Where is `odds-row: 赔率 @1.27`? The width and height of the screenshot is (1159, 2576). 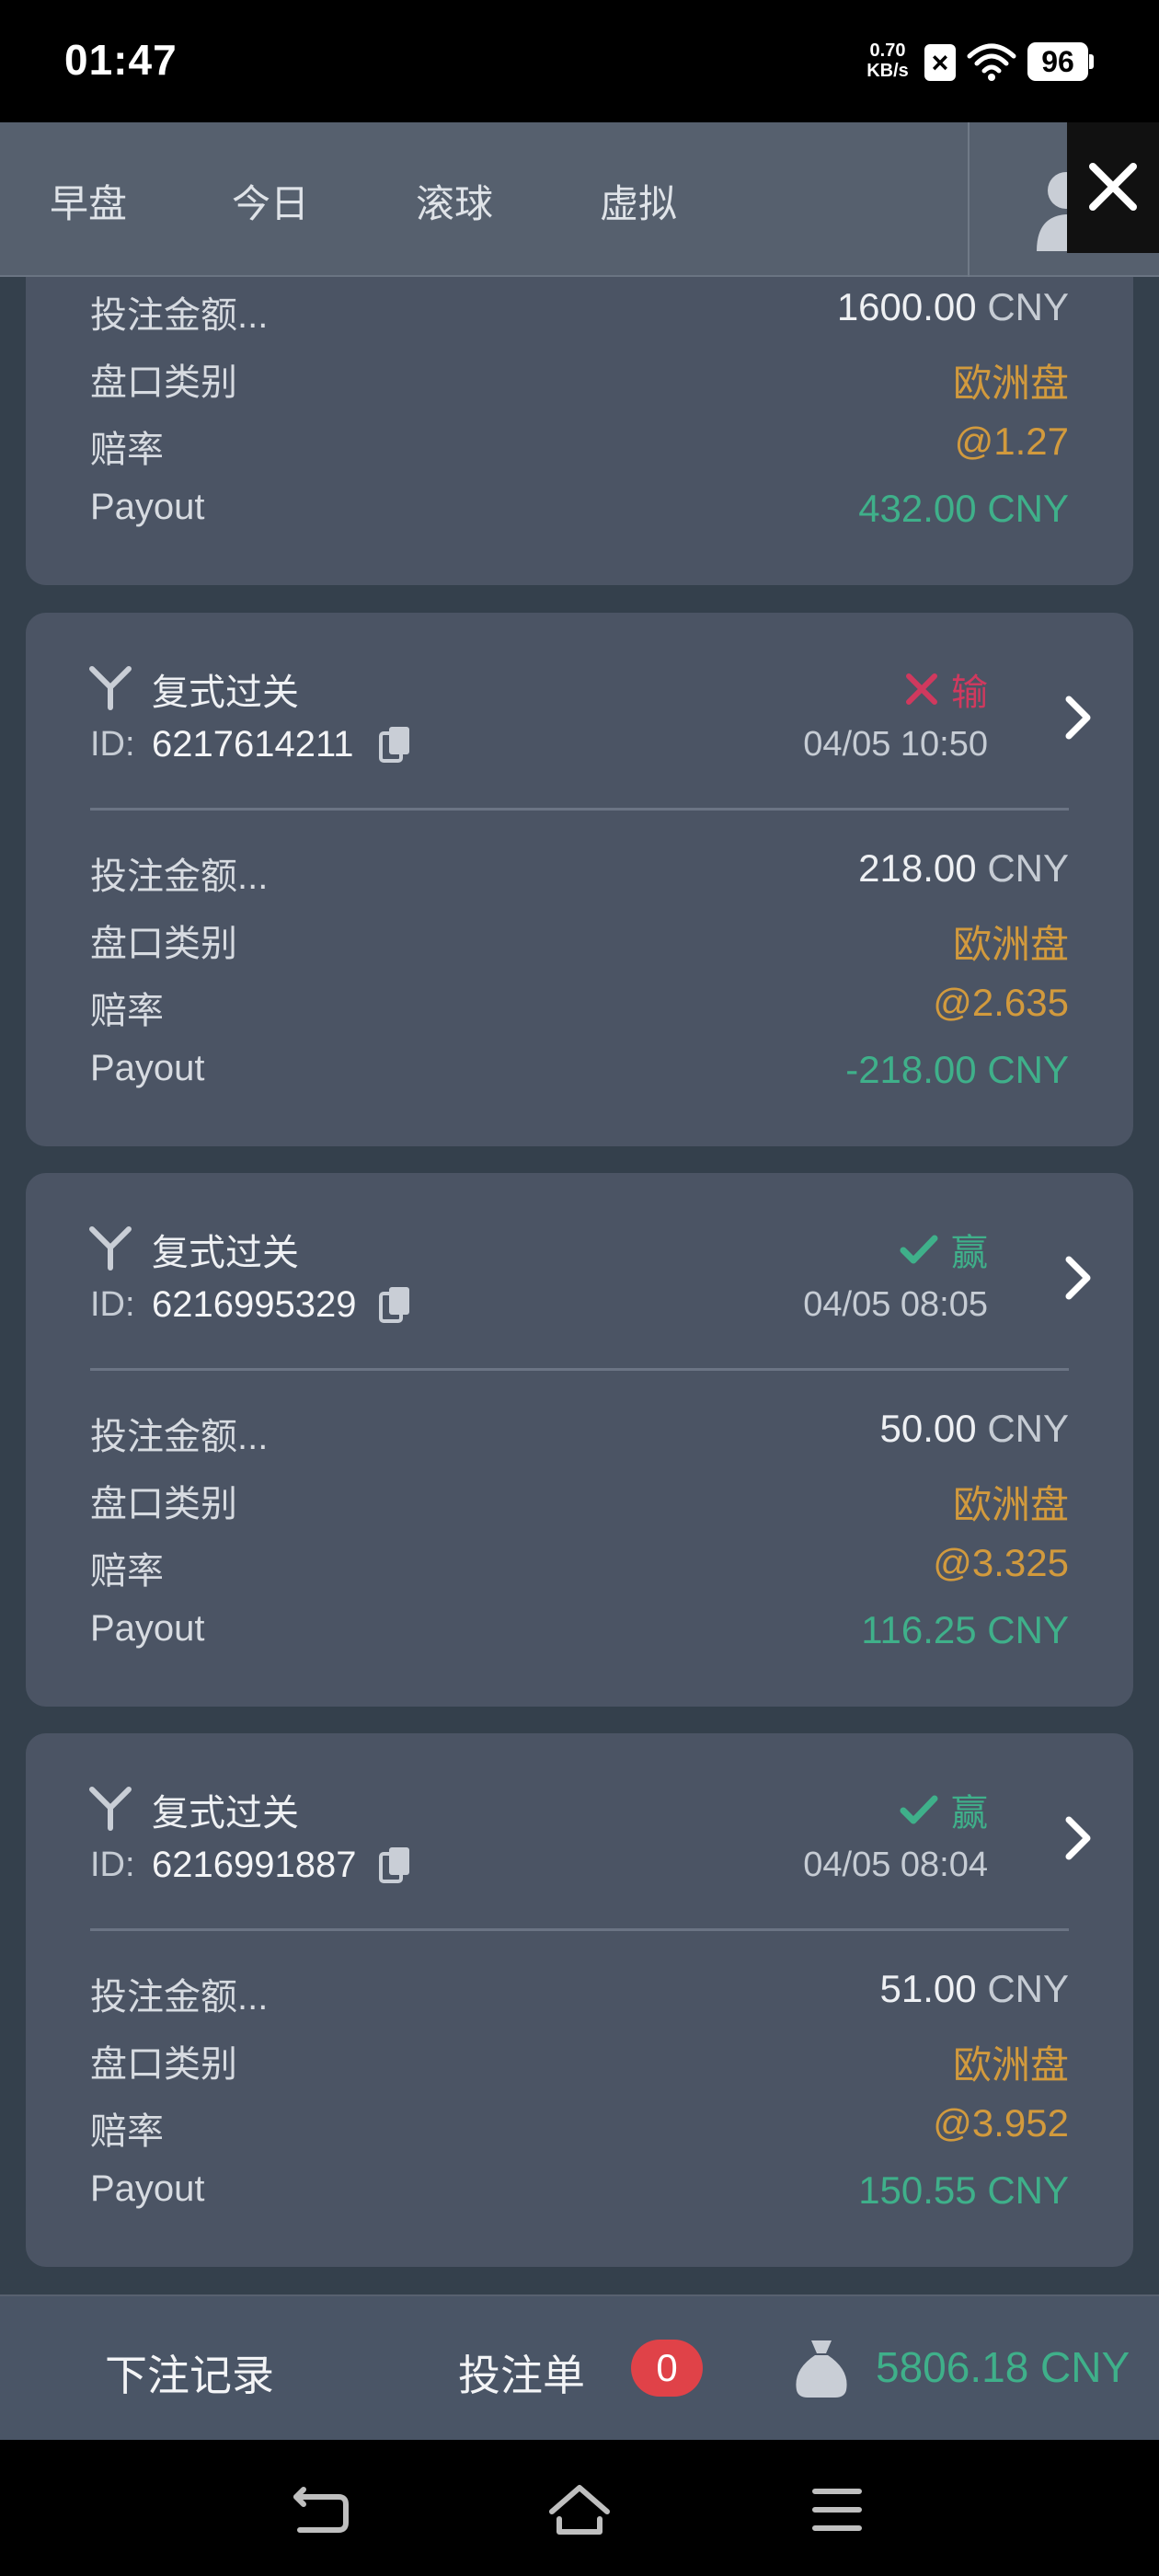
odds-row: 赔率 @1.27 is located at coordinates (579, 445).